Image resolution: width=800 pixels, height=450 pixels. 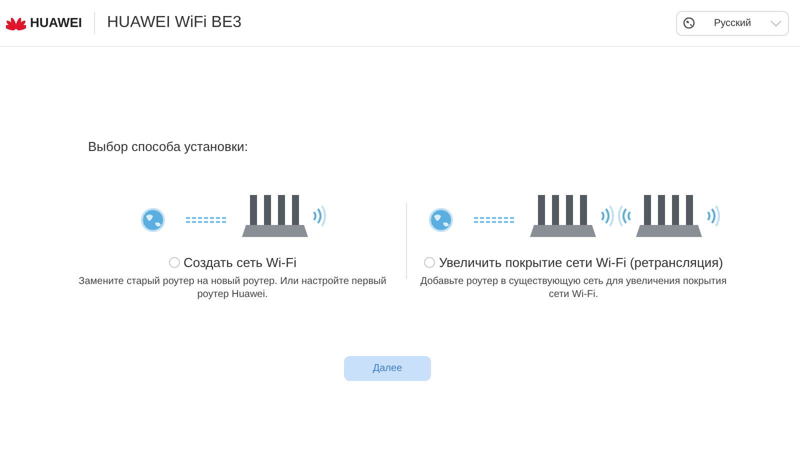 What do you see at coordinates (232, 262) in the screenshot?
I see `radio-option: Создать сеть Wi-Fi` at bounding box center [232, 262].